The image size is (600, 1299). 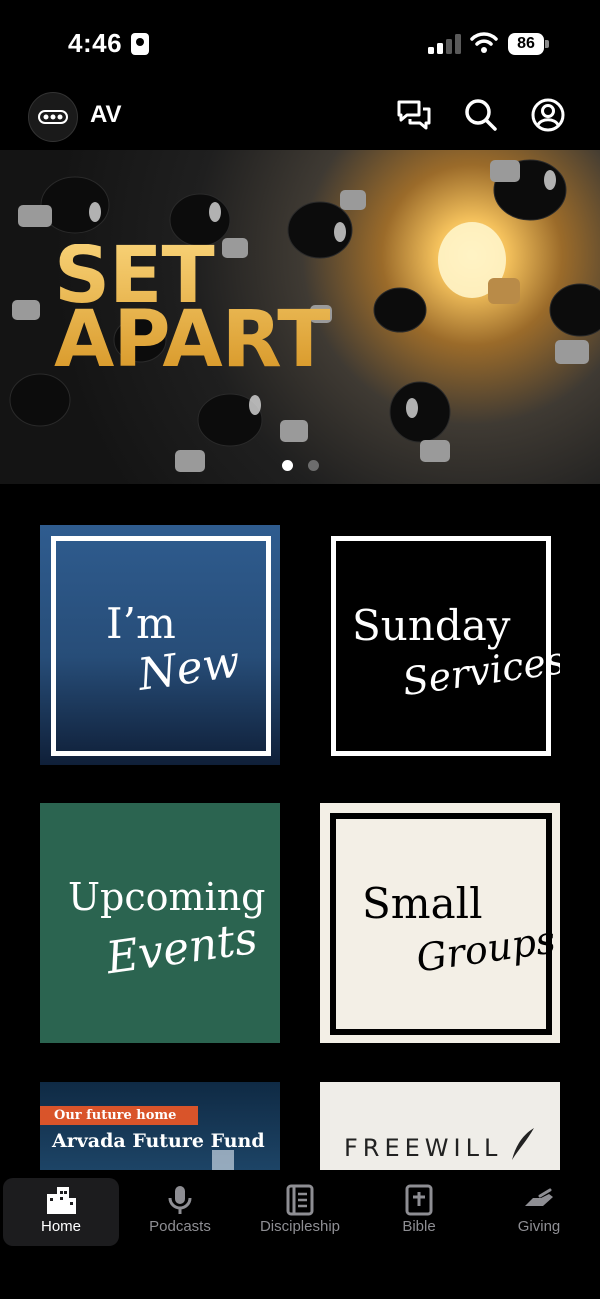 I want to click on app-logo, so click(x=53, y=117).